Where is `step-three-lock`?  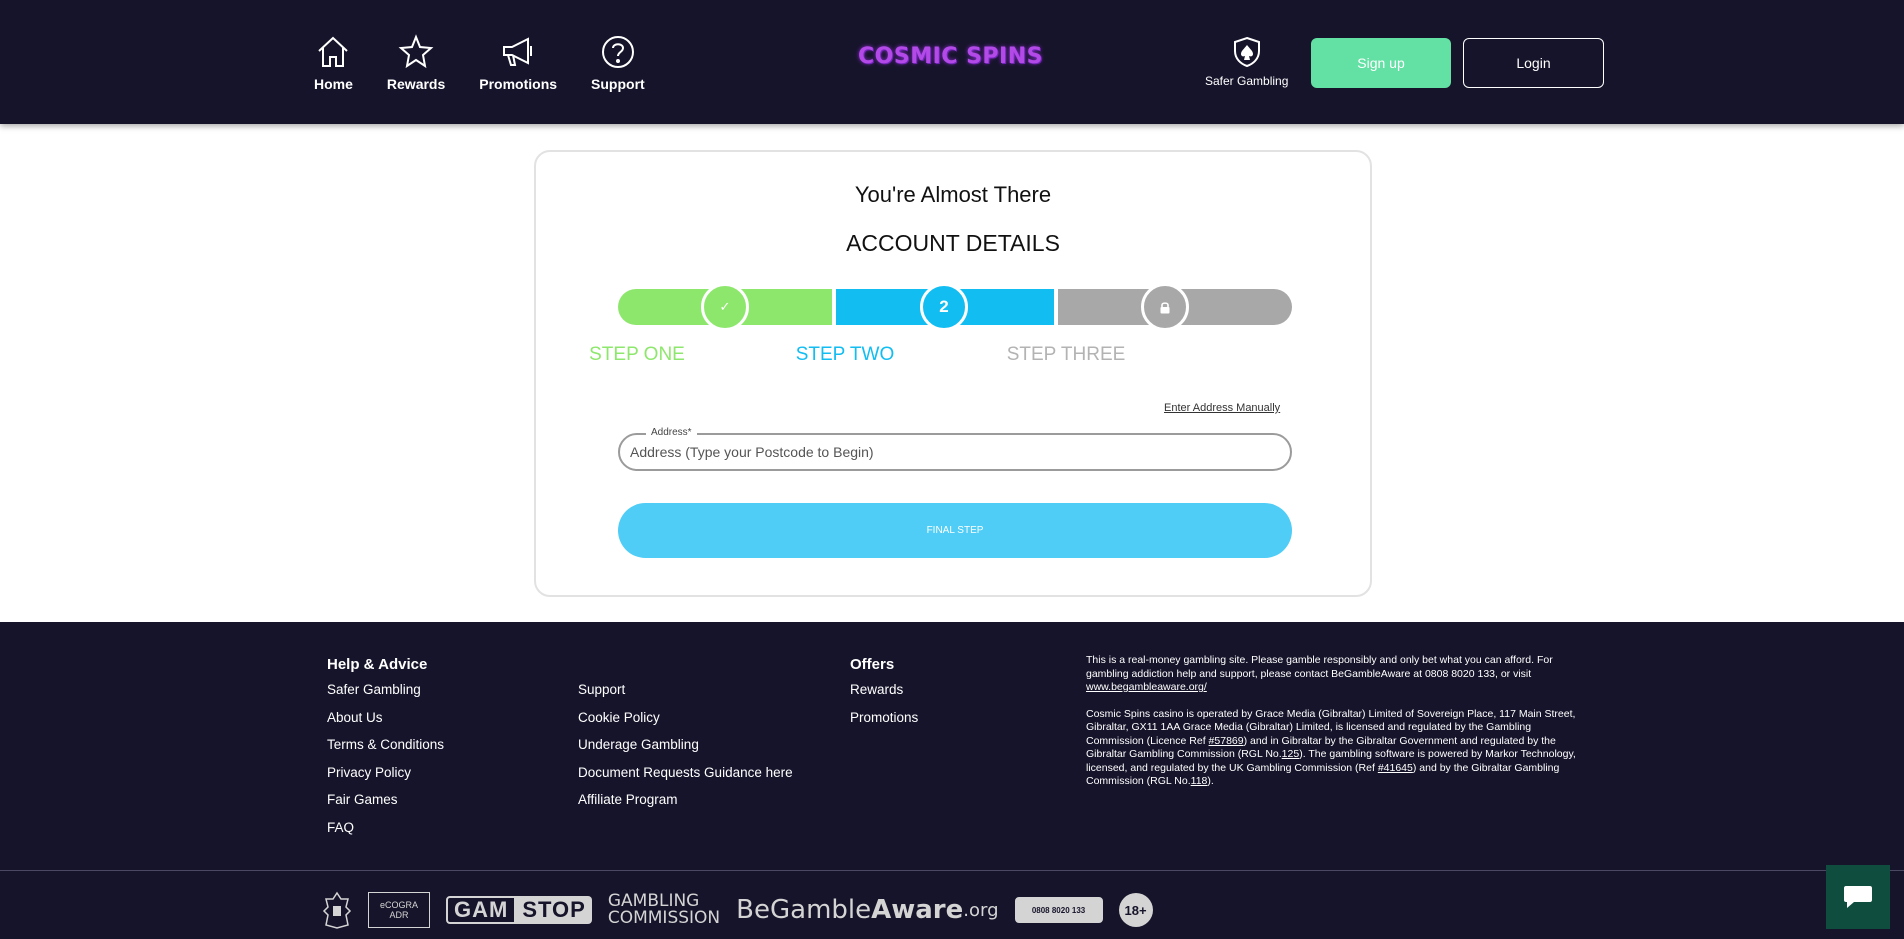
step-three-lock is located at coordinates (1165, 307).